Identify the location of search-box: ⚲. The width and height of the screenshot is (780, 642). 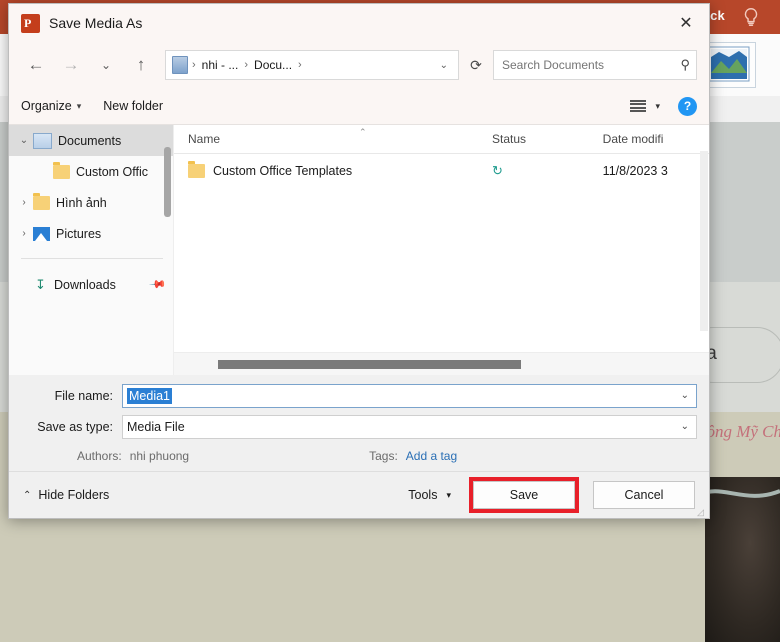
(595, 65).